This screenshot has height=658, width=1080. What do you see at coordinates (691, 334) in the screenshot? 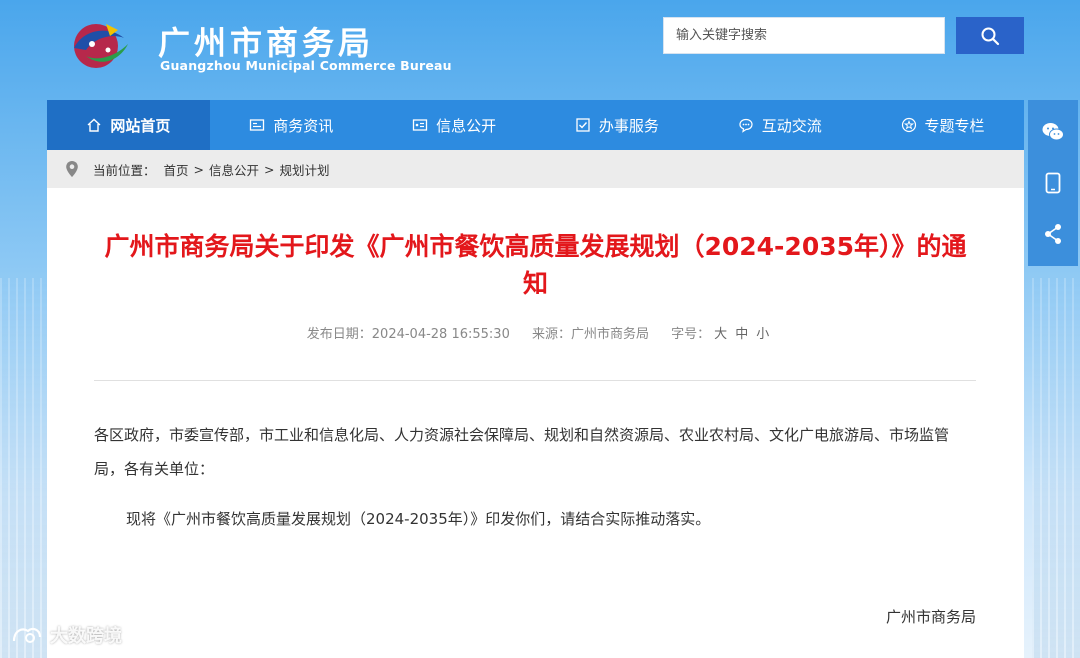
I see `font-size-label: 字号：` at bounding box center [691, 334].